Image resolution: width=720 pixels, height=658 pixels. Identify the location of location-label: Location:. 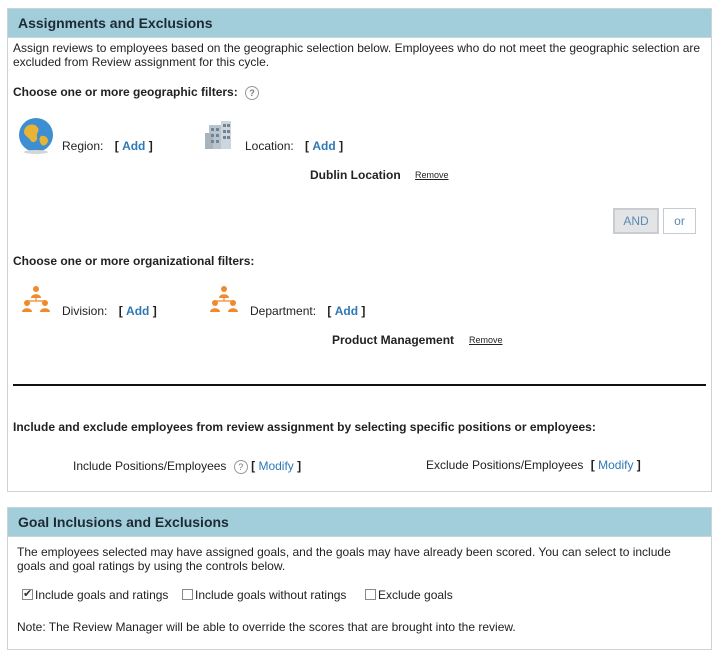
(269, 146).